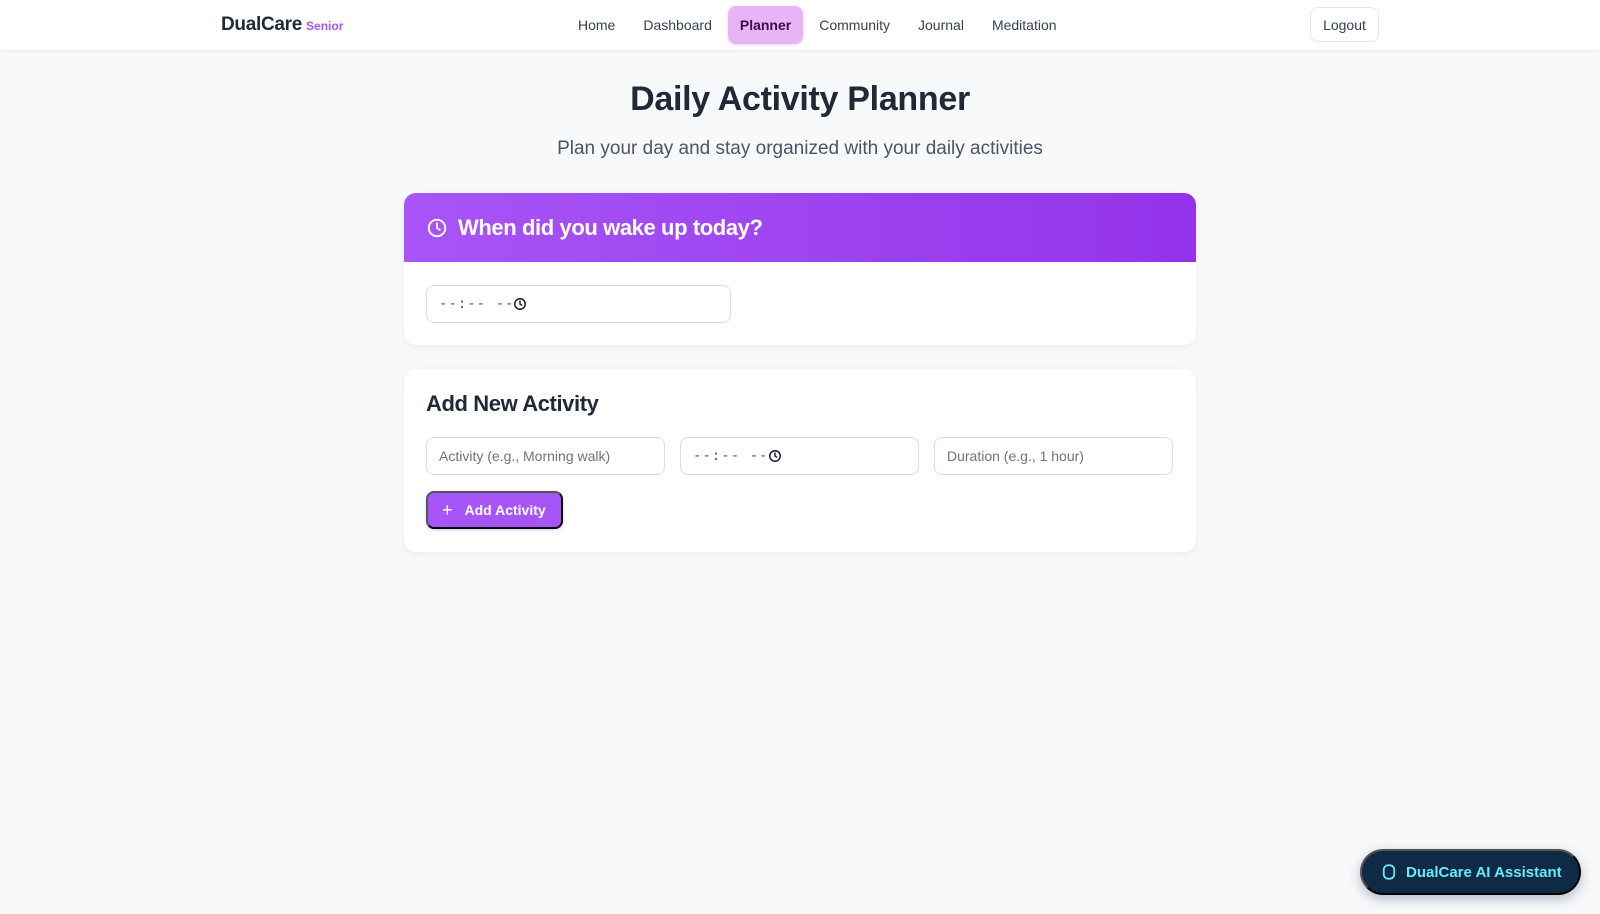  I want to click on add-activity-title: Add New Activity, so click(512, 403).